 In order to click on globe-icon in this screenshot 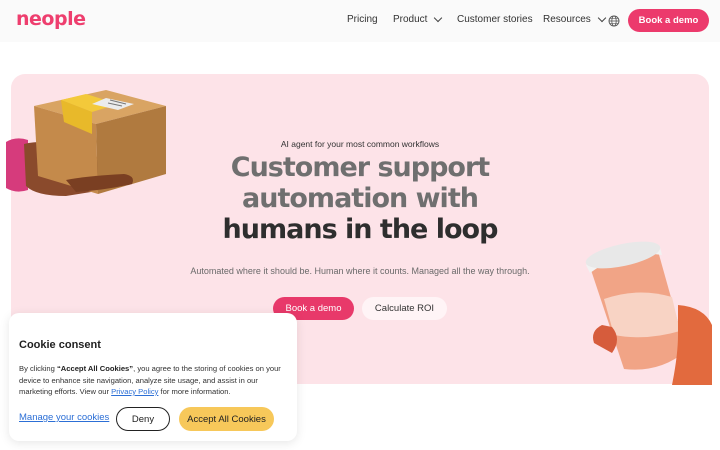, I will do `click(614, 21)`.